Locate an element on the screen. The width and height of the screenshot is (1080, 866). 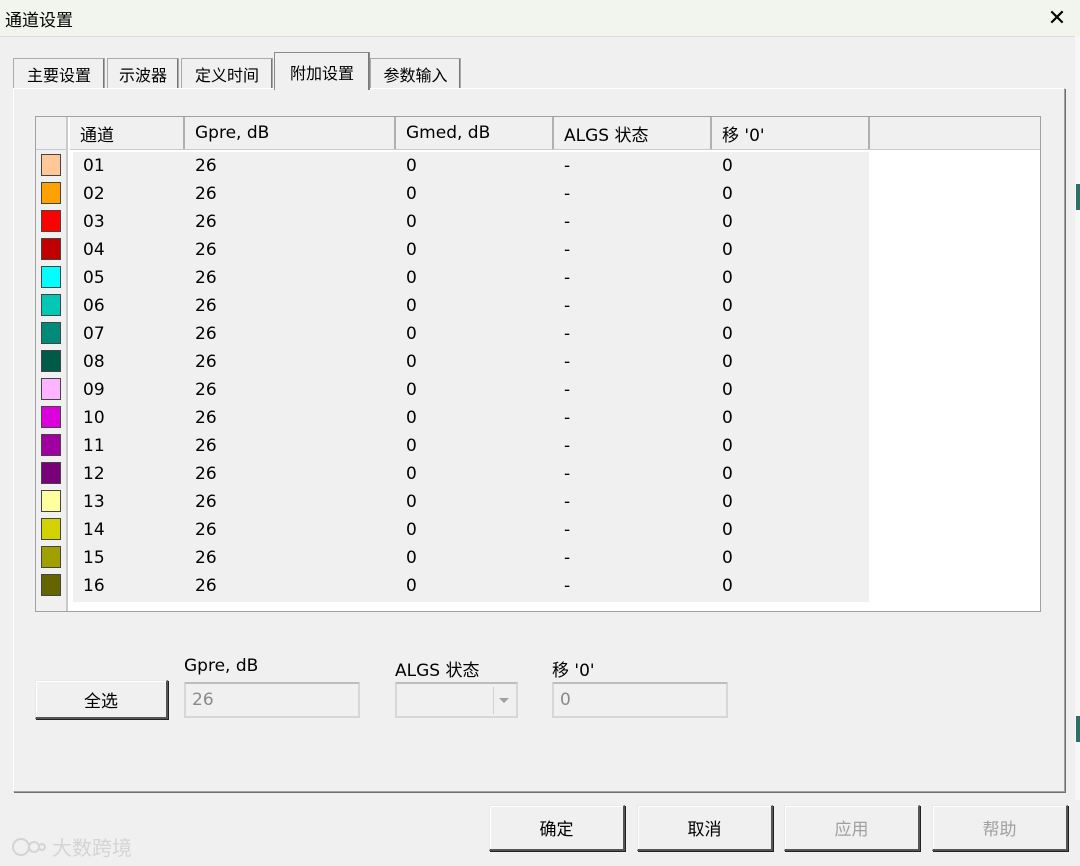
table-row: 05 26 0 - 0 is located at coordinates (471, 278).